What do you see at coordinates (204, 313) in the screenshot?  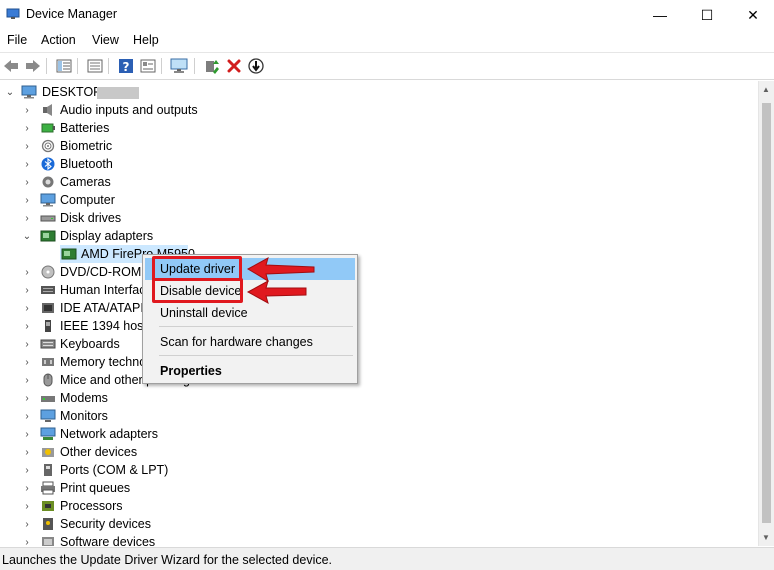 I see `uninstall-device-label: Uninstall device` at bounding box center [204, 313].